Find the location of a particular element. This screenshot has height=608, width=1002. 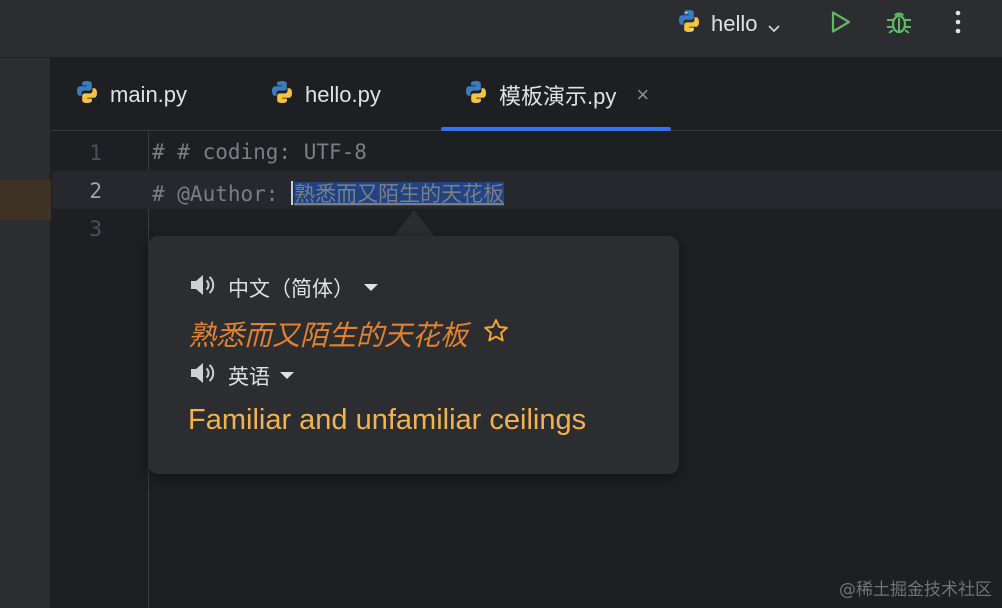

code-prefix: # @Author: is located at coordinates (222, 194).